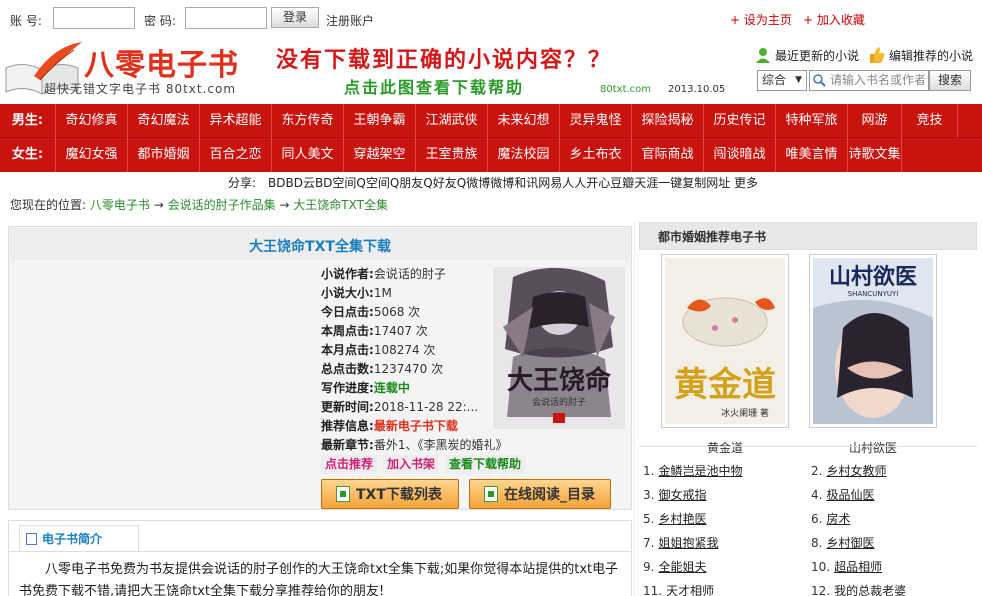  Describe the element at coordinates (782, 80) in the screenshot. I see `search-type-select: 综合 ▼` at that location.